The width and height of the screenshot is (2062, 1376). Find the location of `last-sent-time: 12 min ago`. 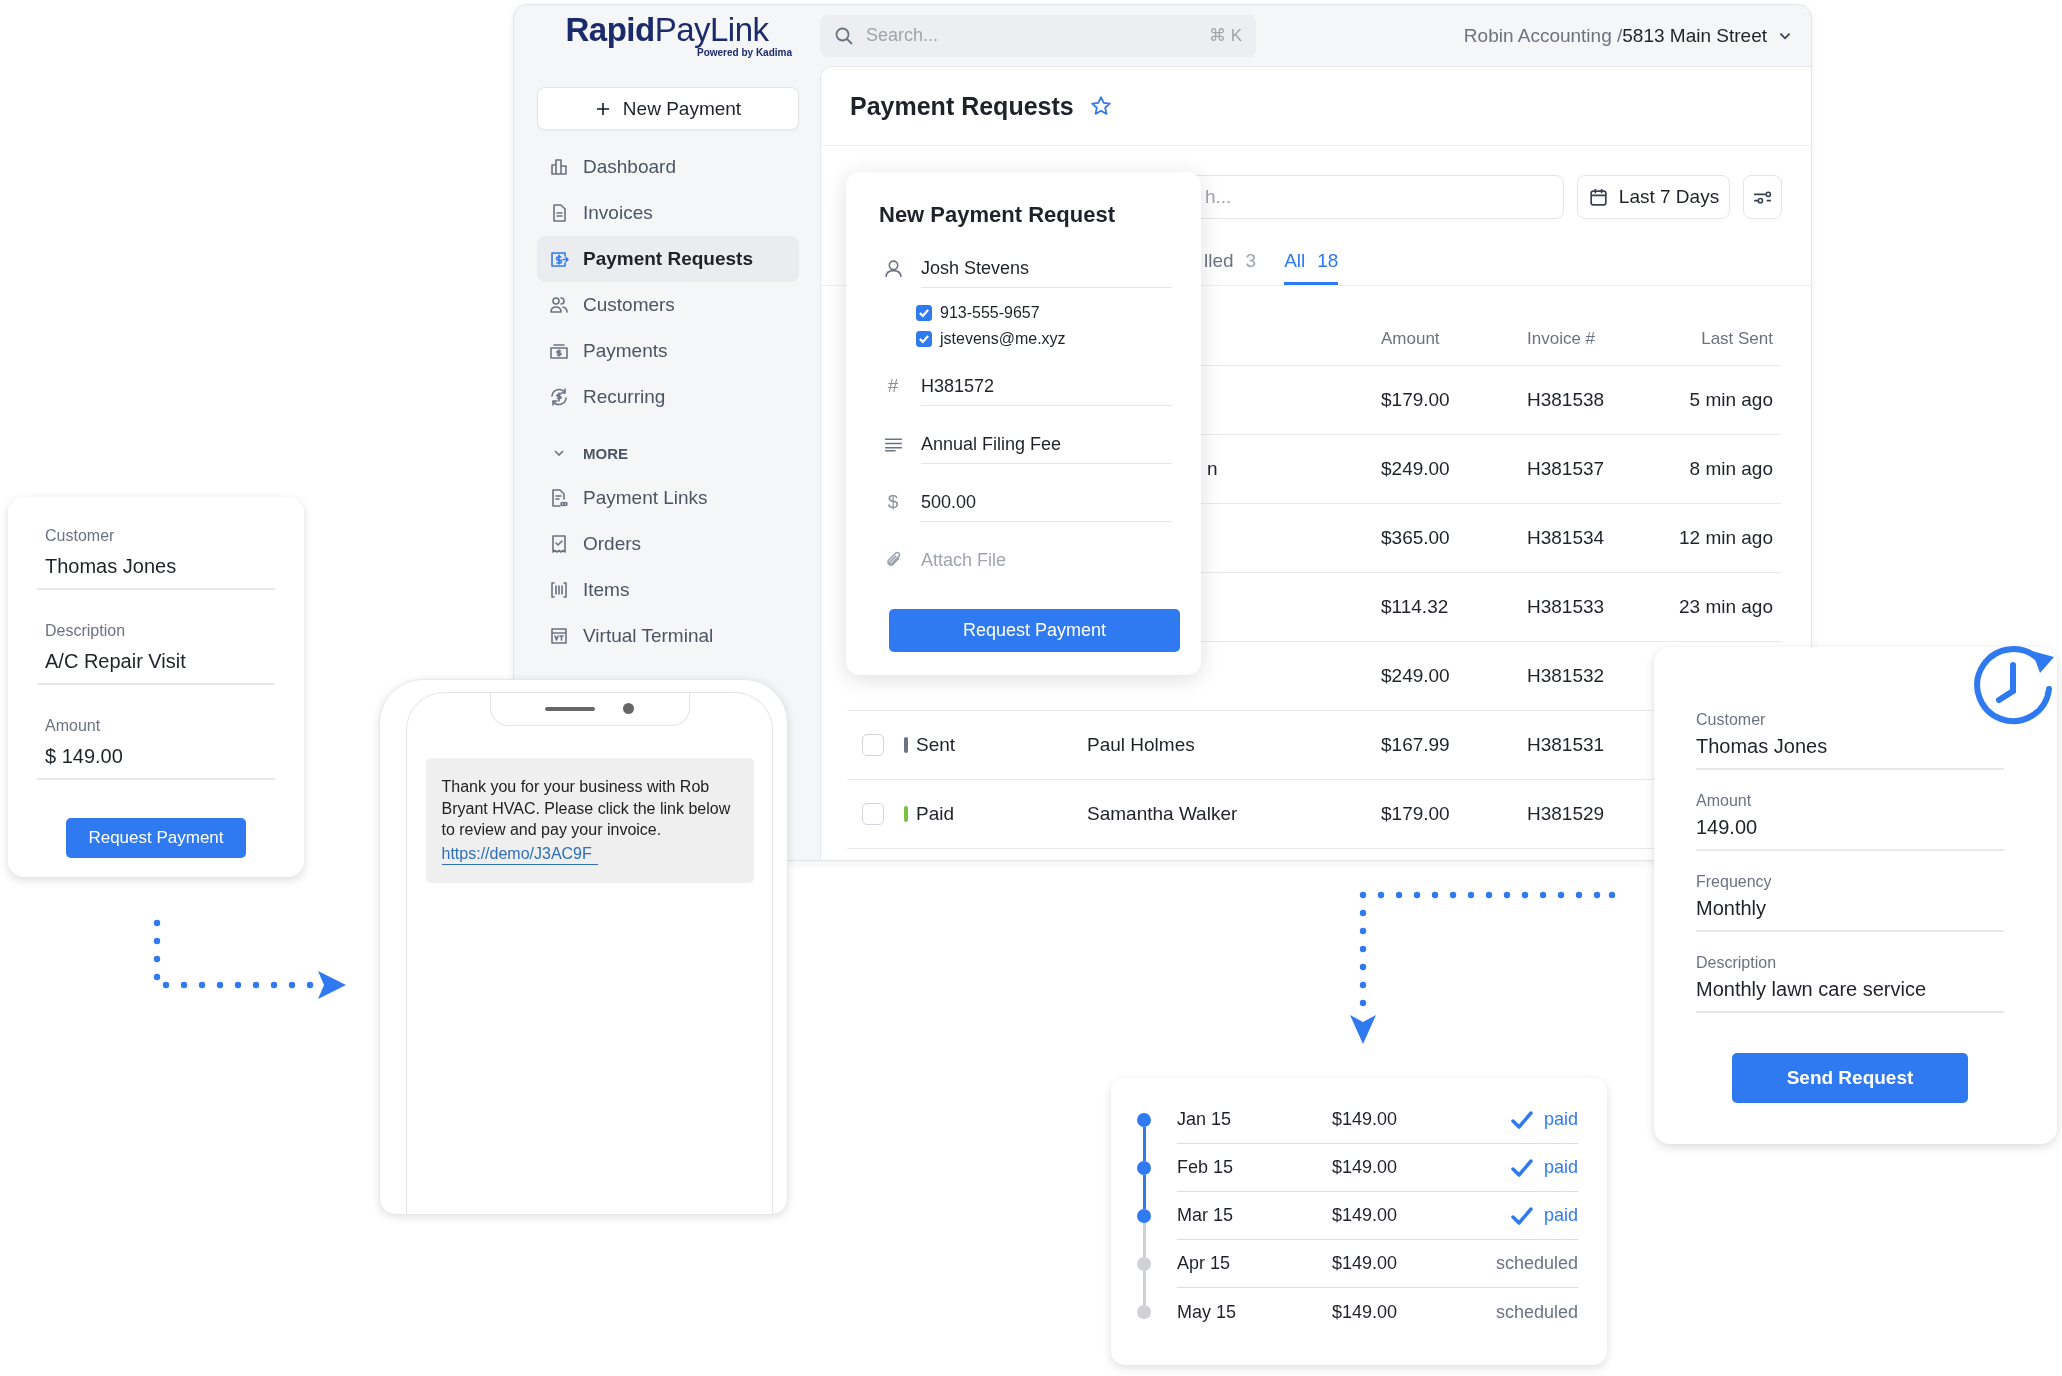

last-sent-time: 12 min ago is located at coordinates (1726, 538).